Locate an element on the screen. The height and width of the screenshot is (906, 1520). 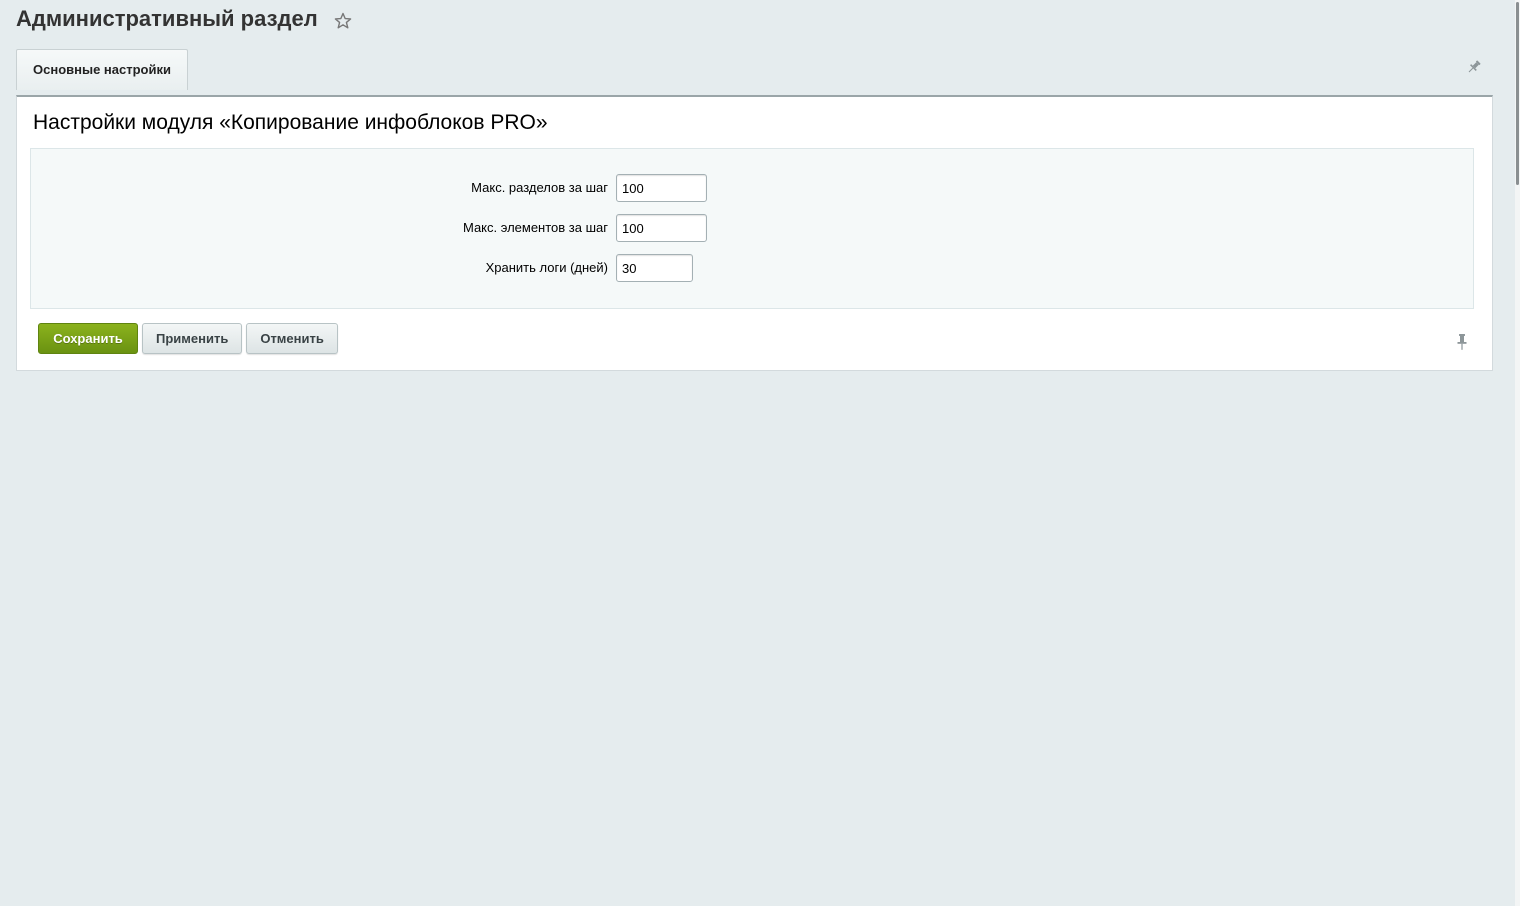
page-header: Административный раздел is located at coordinates (184, 19).